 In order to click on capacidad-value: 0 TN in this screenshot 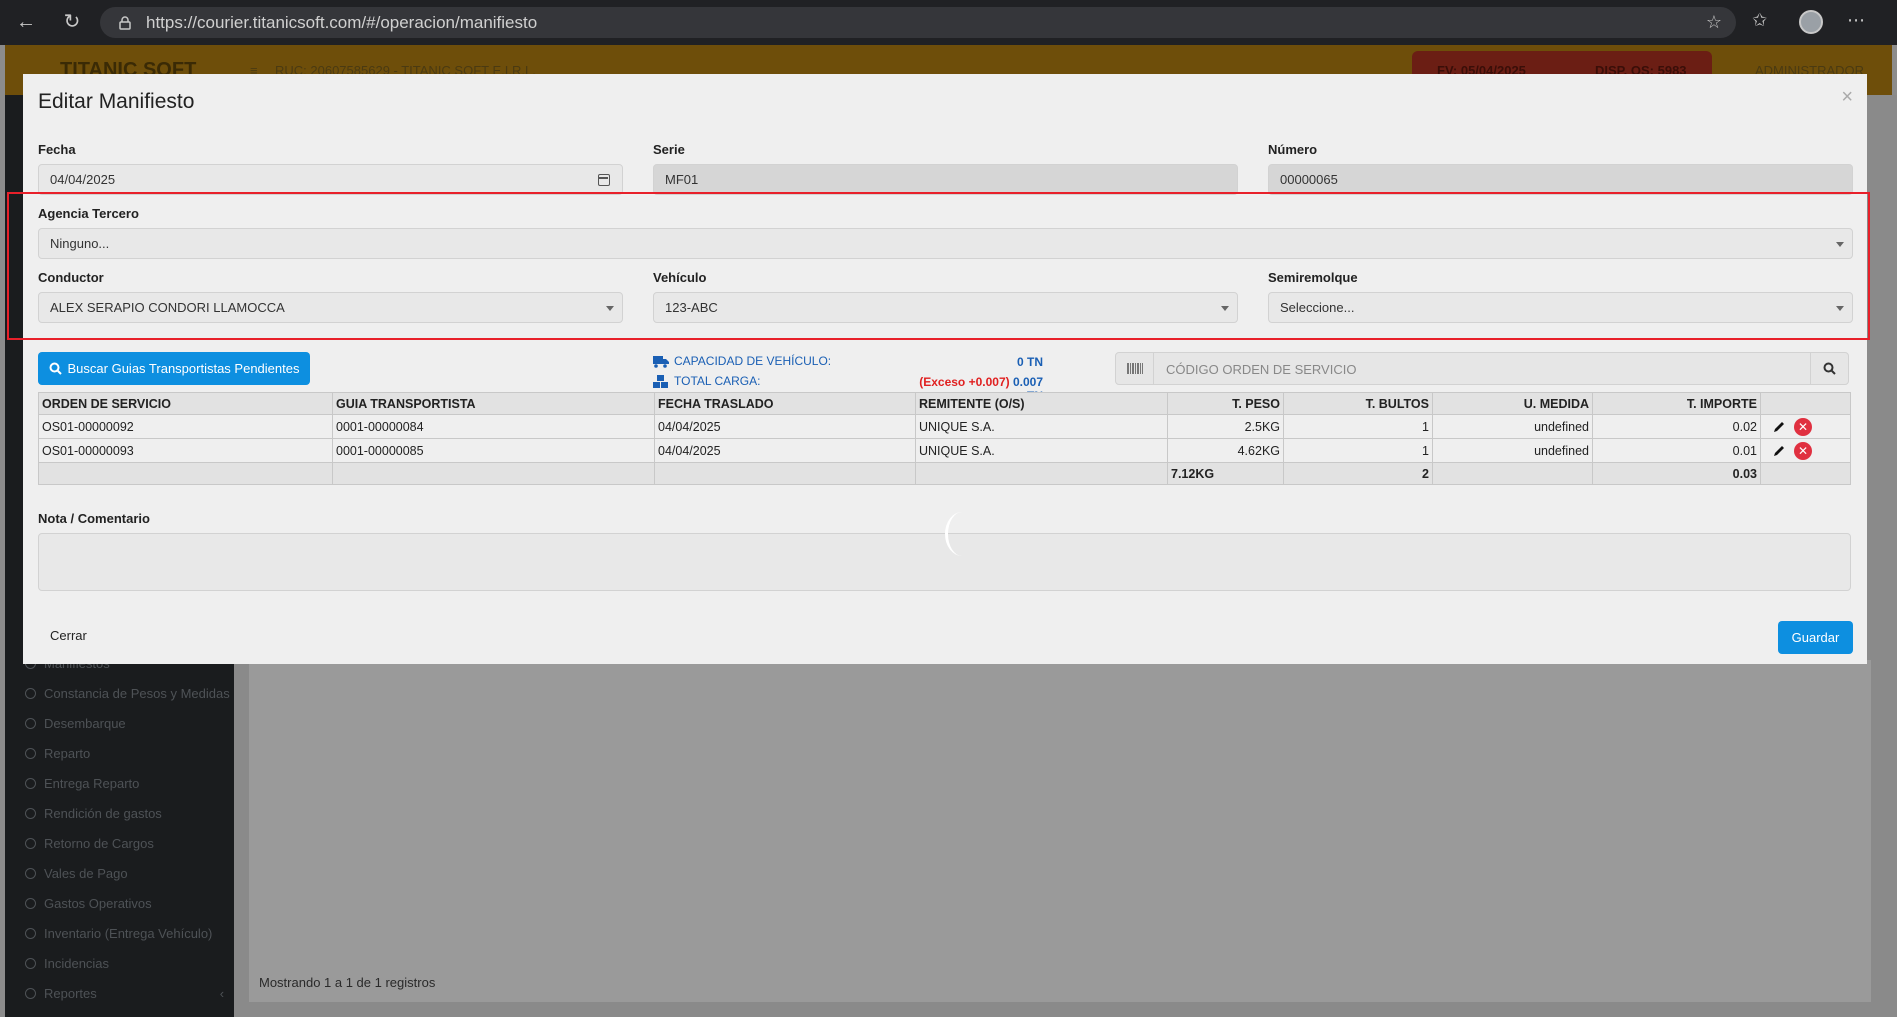, I will do `click(1029, 362)`.